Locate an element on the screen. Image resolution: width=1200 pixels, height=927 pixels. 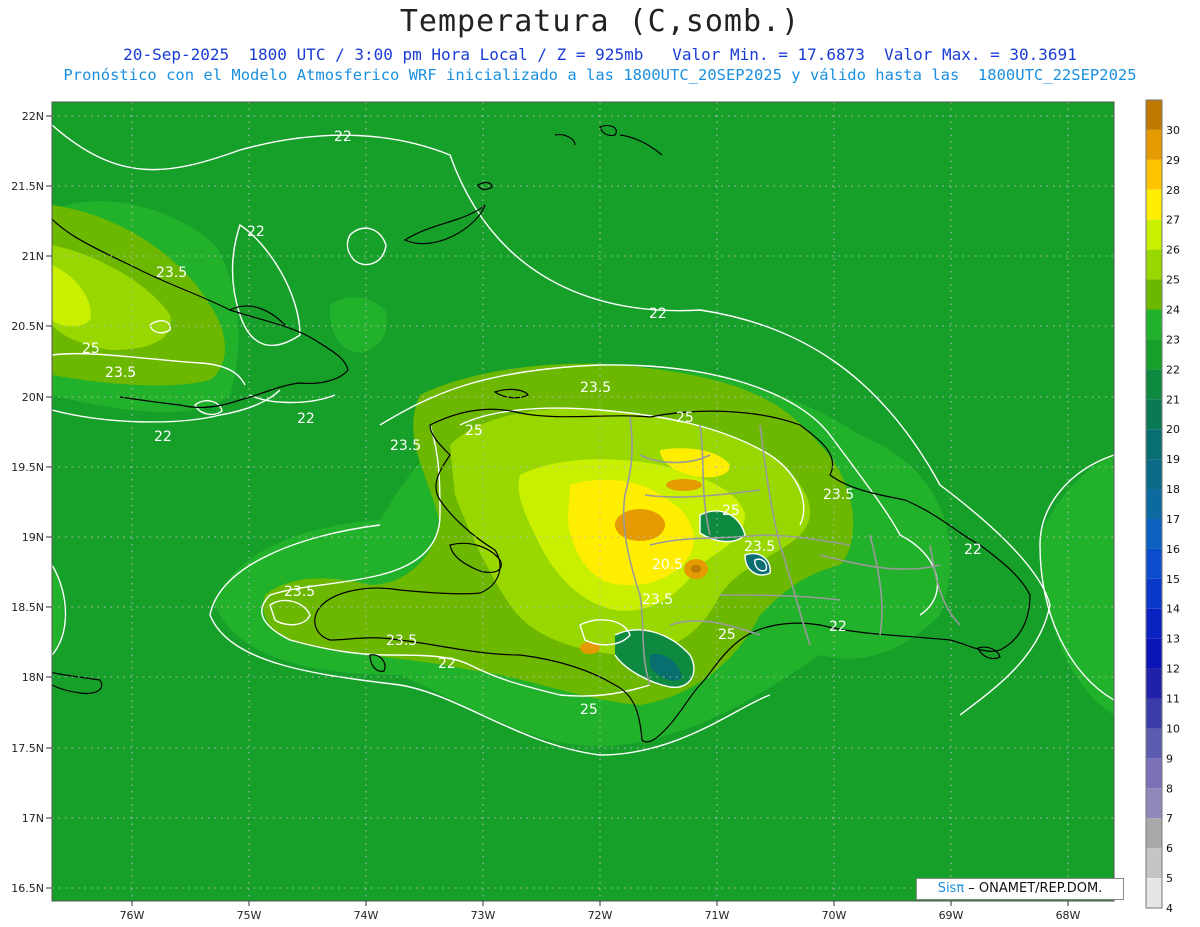
colorbar-label: 20 is located at coordinates (1173, 429).